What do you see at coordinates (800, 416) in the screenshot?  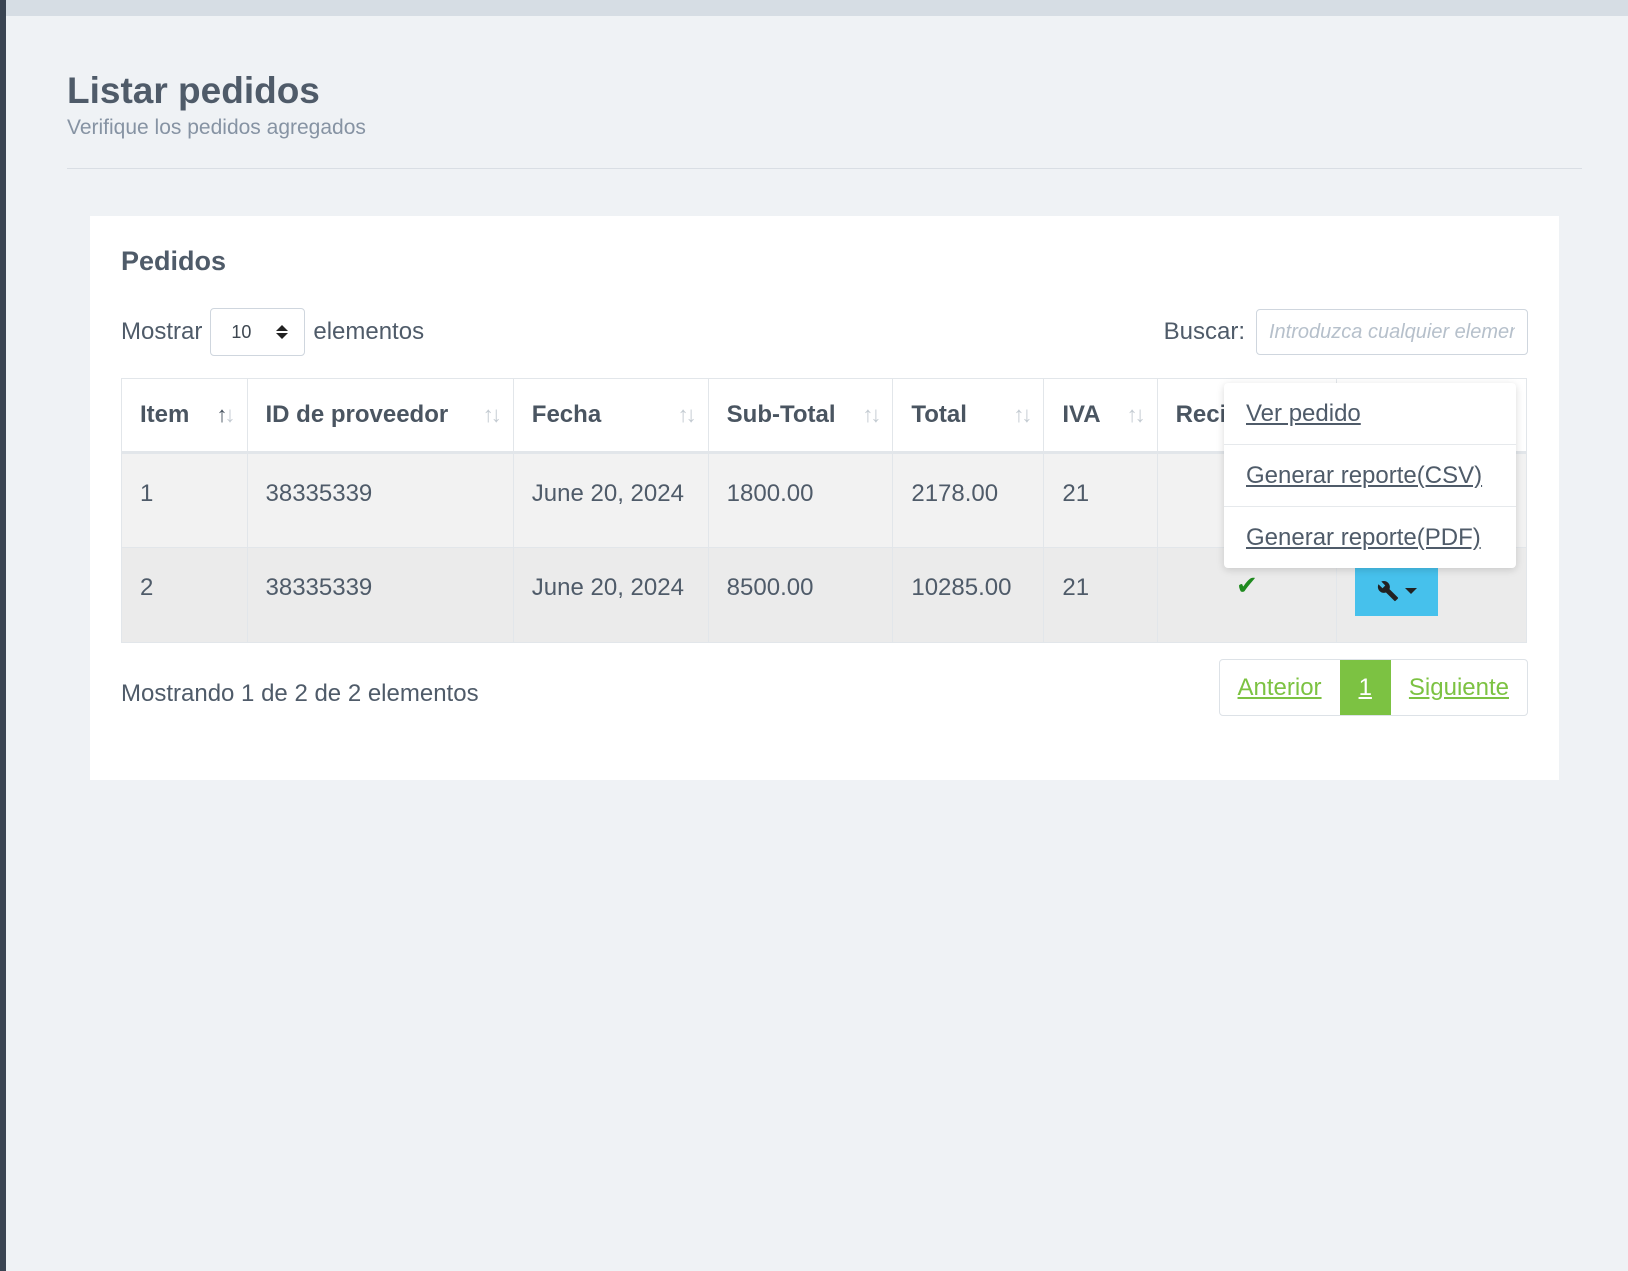 I see `column-header-subtotal: Sub-Total ↑↓` at bounding box center [800, 416].